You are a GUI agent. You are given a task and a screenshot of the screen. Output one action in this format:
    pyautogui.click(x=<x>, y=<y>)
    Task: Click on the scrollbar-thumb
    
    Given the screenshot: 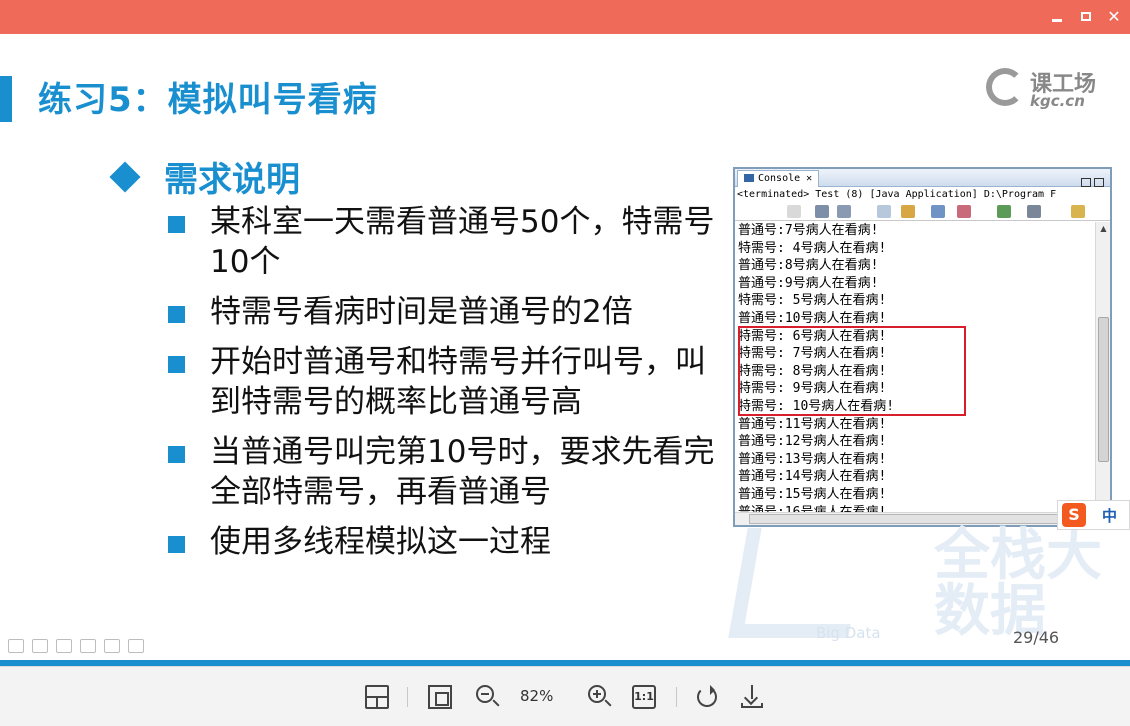 What is the action you would take?
    pyautogui.click(x=1103, y=389)
    